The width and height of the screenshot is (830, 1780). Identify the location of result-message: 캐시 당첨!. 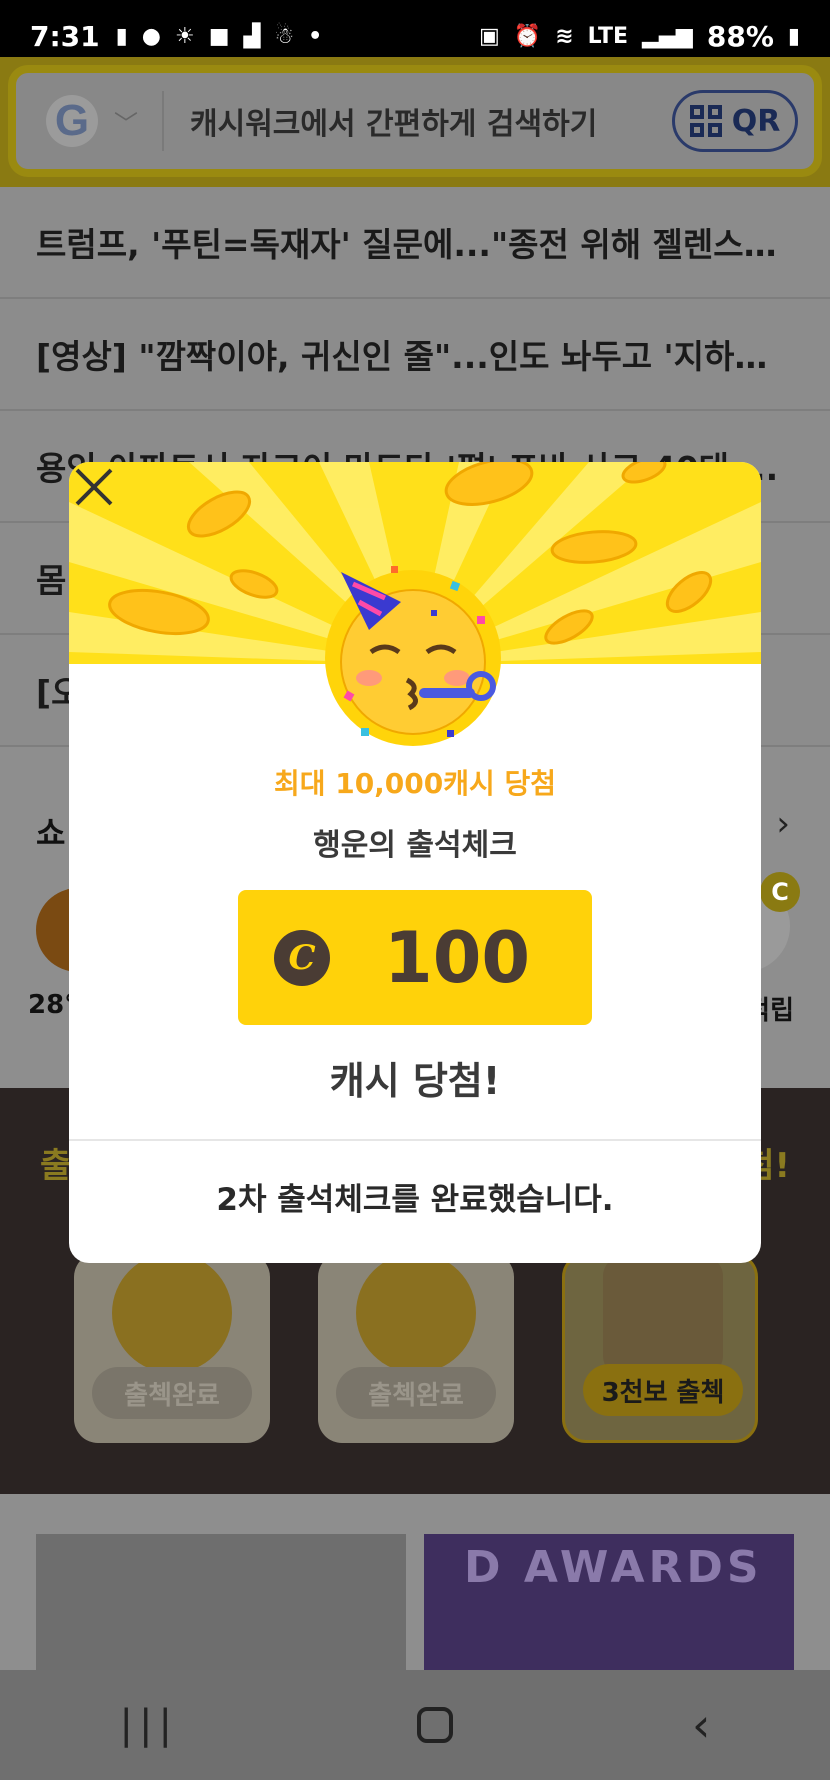
(415, 1081).